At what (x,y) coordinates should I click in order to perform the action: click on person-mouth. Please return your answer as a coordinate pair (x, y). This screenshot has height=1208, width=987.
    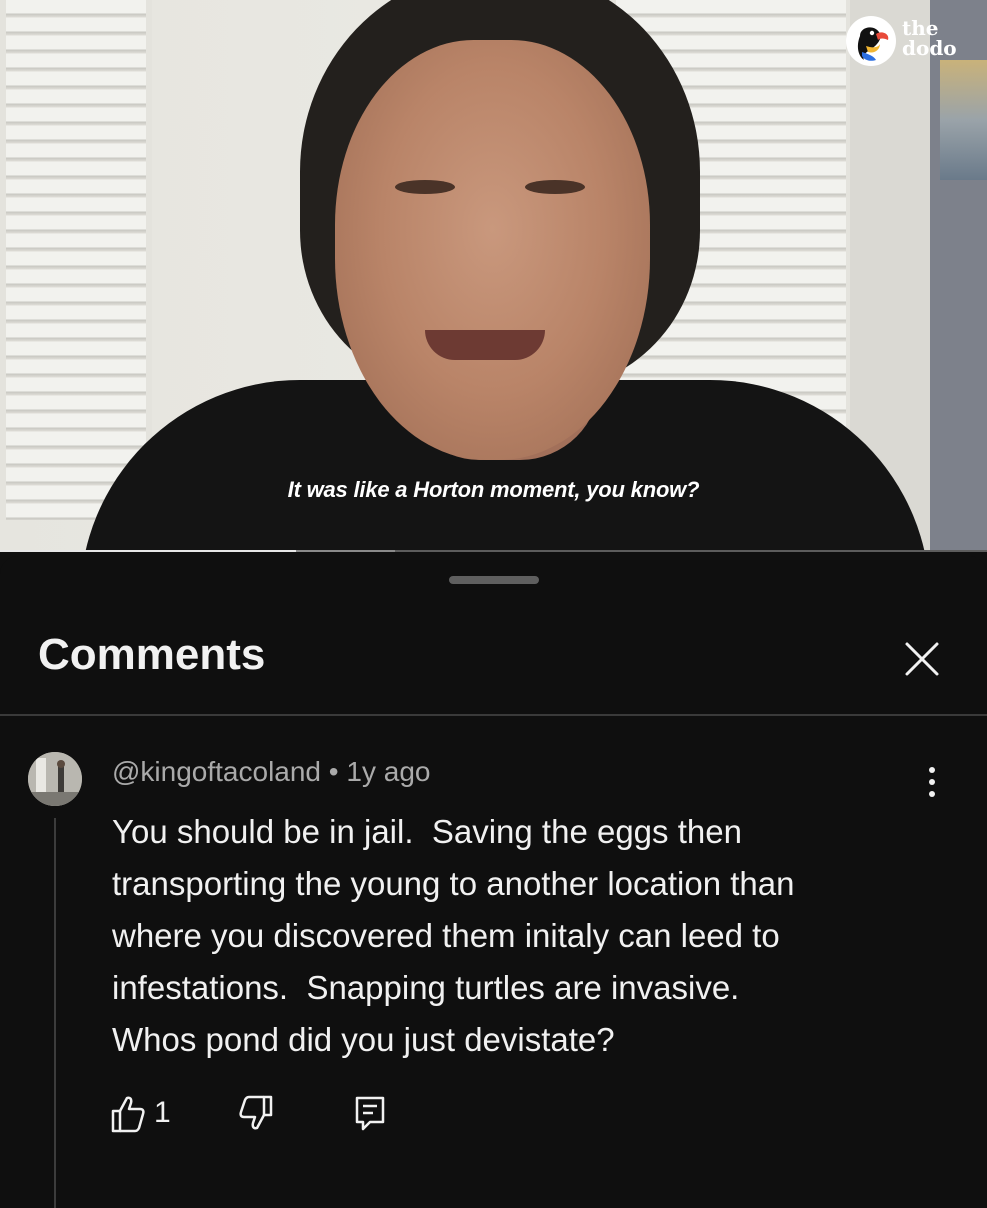
    Looking at the image, I should click on (485, 345).